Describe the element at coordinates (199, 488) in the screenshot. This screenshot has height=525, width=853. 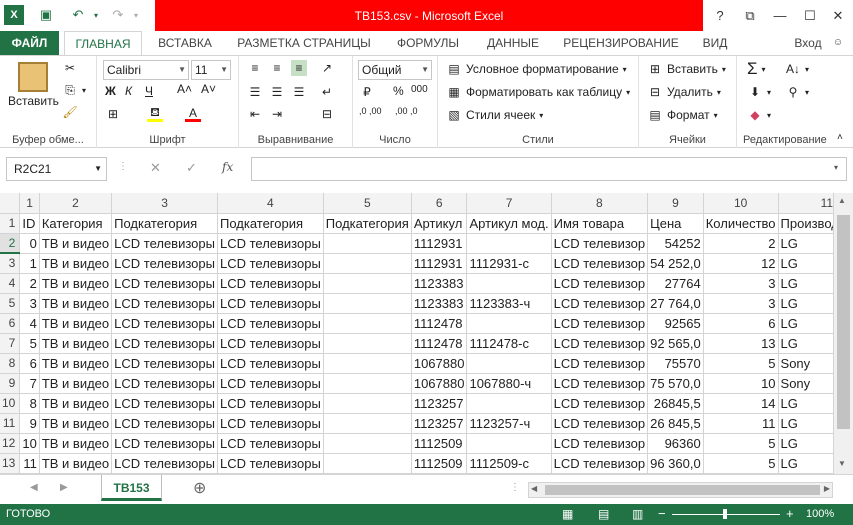
I see `new-sheet-button: ⊕` at that location.